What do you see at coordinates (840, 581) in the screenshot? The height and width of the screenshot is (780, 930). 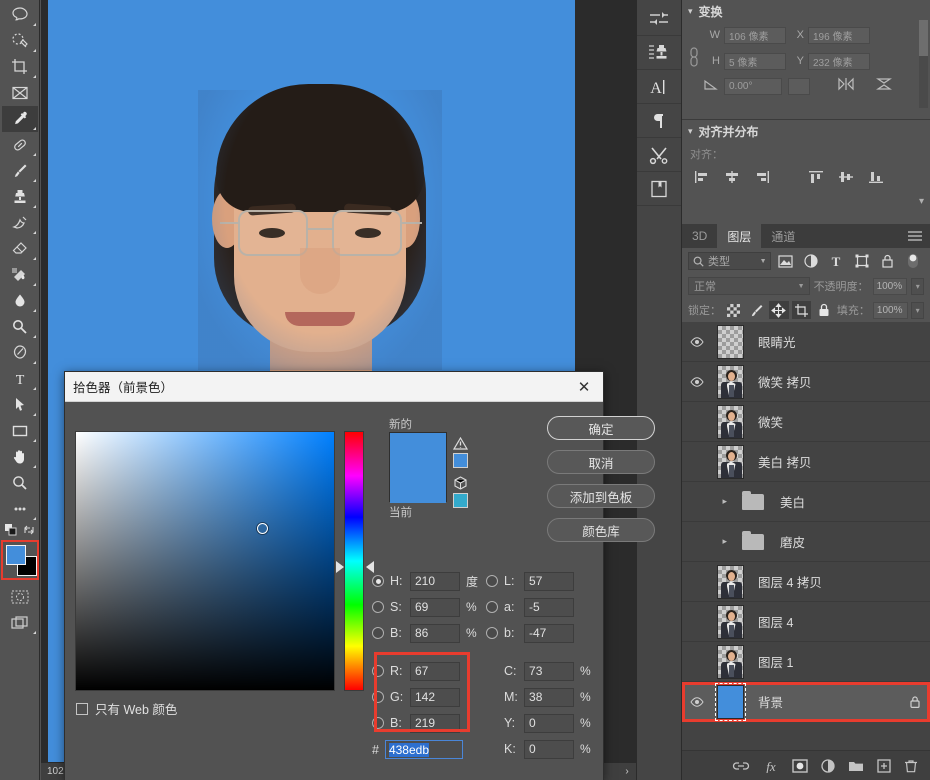 I see `layer-name: 图层 4 拷贝` at bounding box center [840, 581].